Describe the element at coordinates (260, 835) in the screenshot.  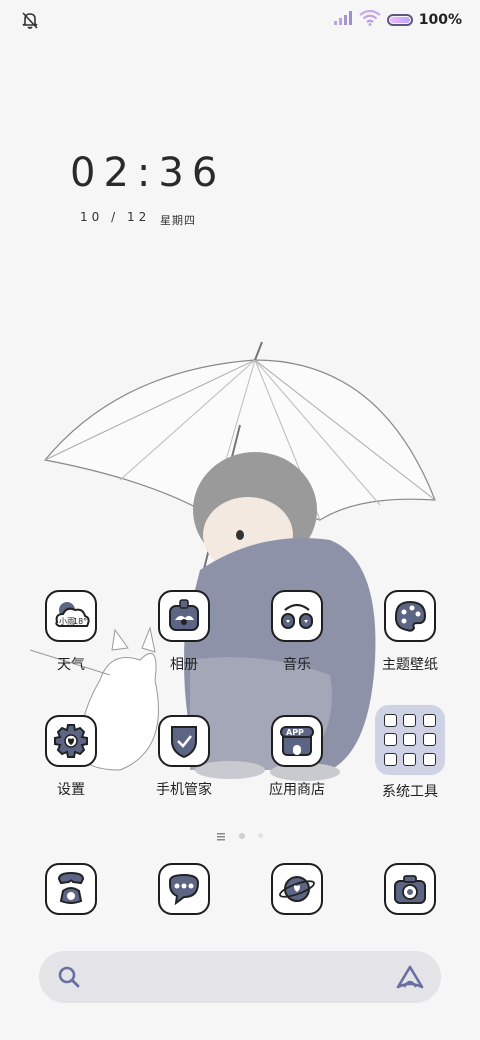
I see `page-dot` at that location.